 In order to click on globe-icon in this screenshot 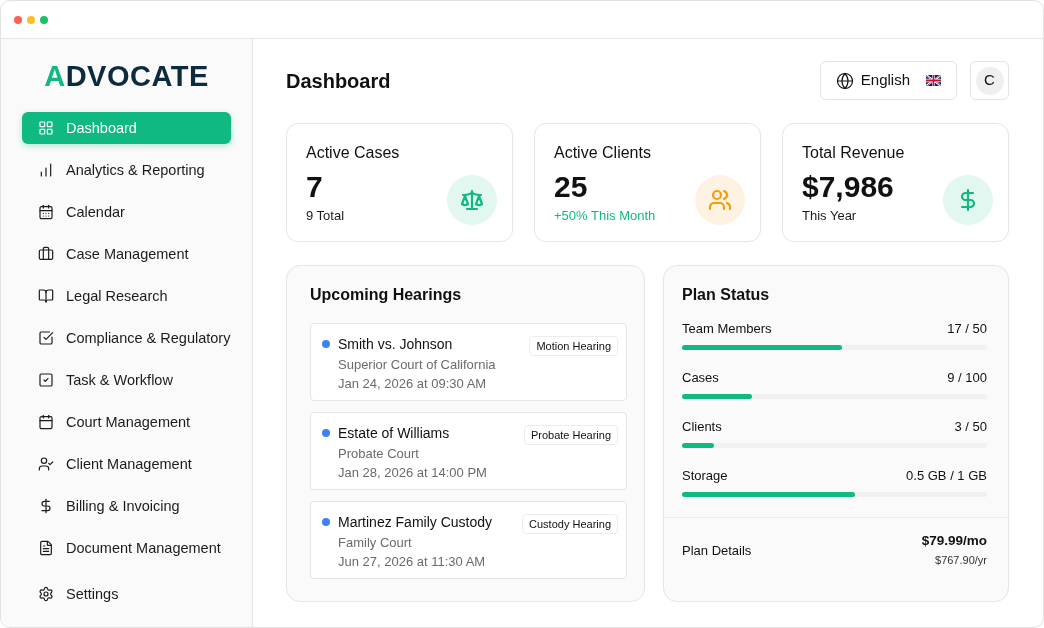, I will do `click(844, 80)`.